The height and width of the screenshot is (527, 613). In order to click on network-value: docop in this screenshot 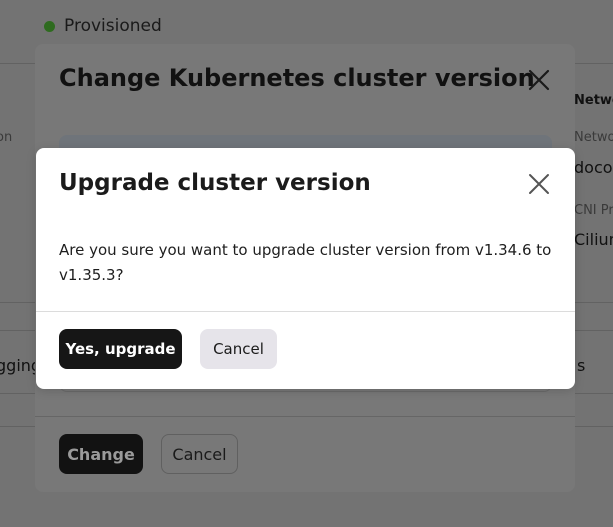, I will do `click(593, 167)`.